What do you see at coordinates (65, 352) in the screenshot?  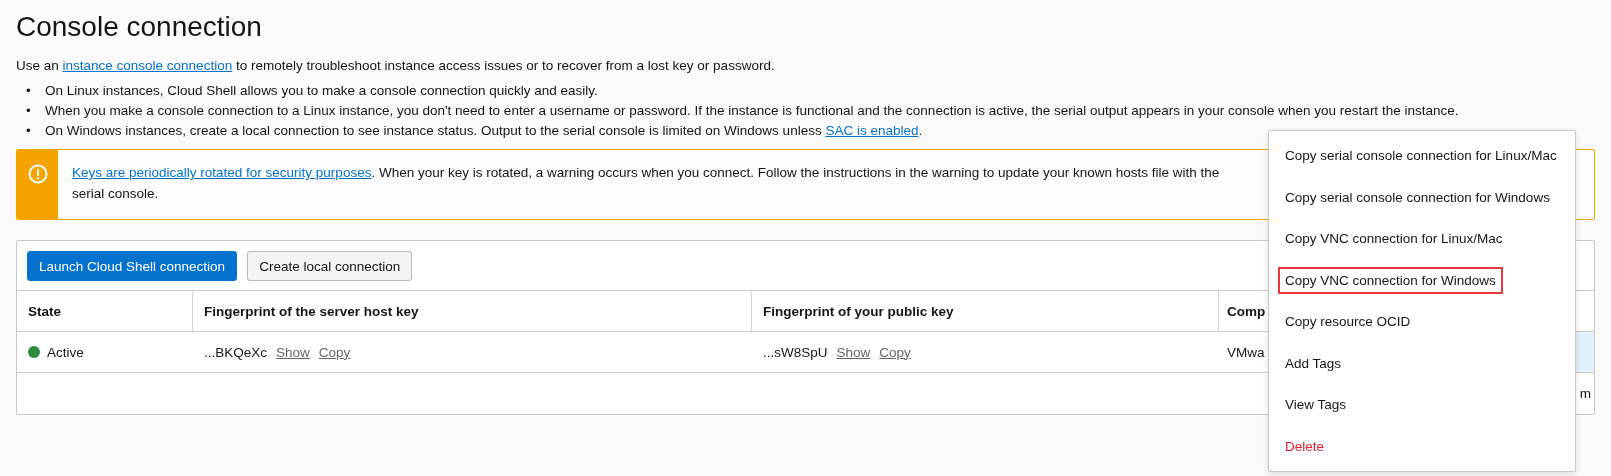 I see `state-text: Active` at bounding box center [65, 352].